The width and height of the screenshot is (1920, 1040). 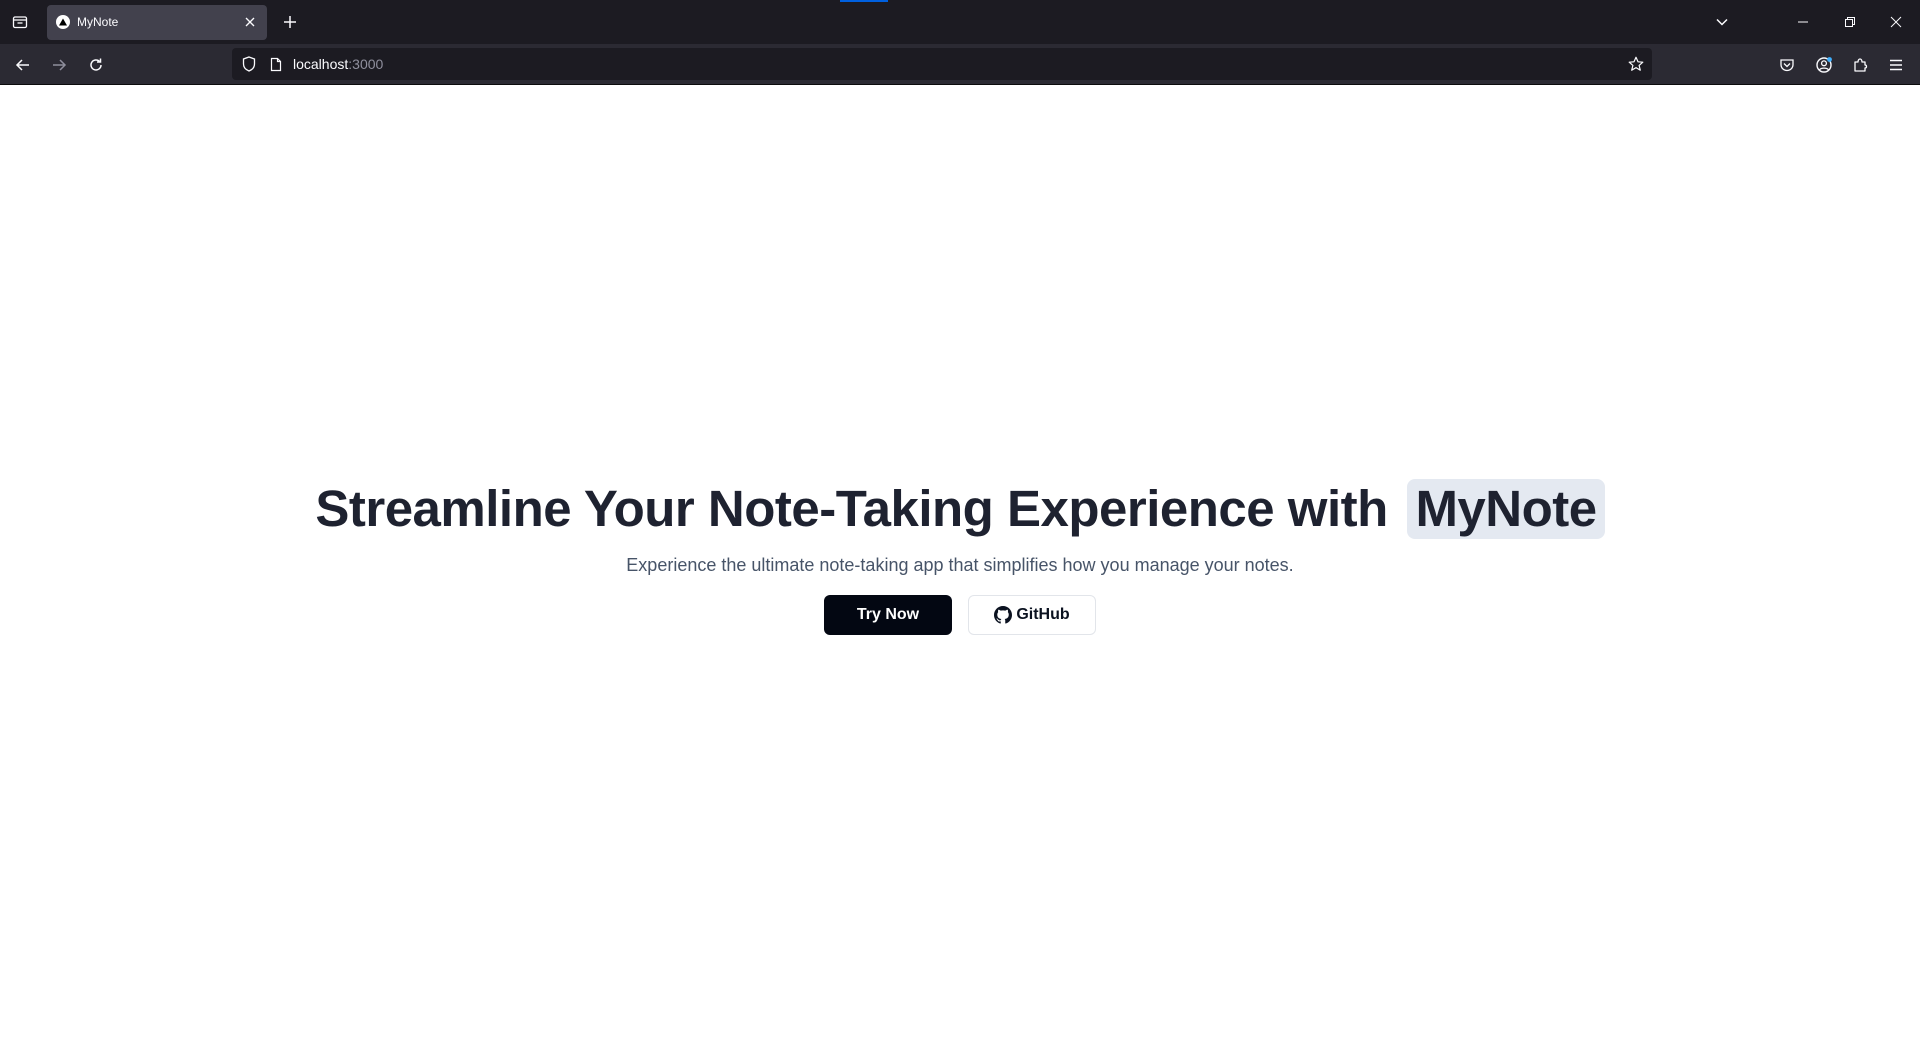 I want to click on hamburger-menu-icon, so click(x=1896, y=65).